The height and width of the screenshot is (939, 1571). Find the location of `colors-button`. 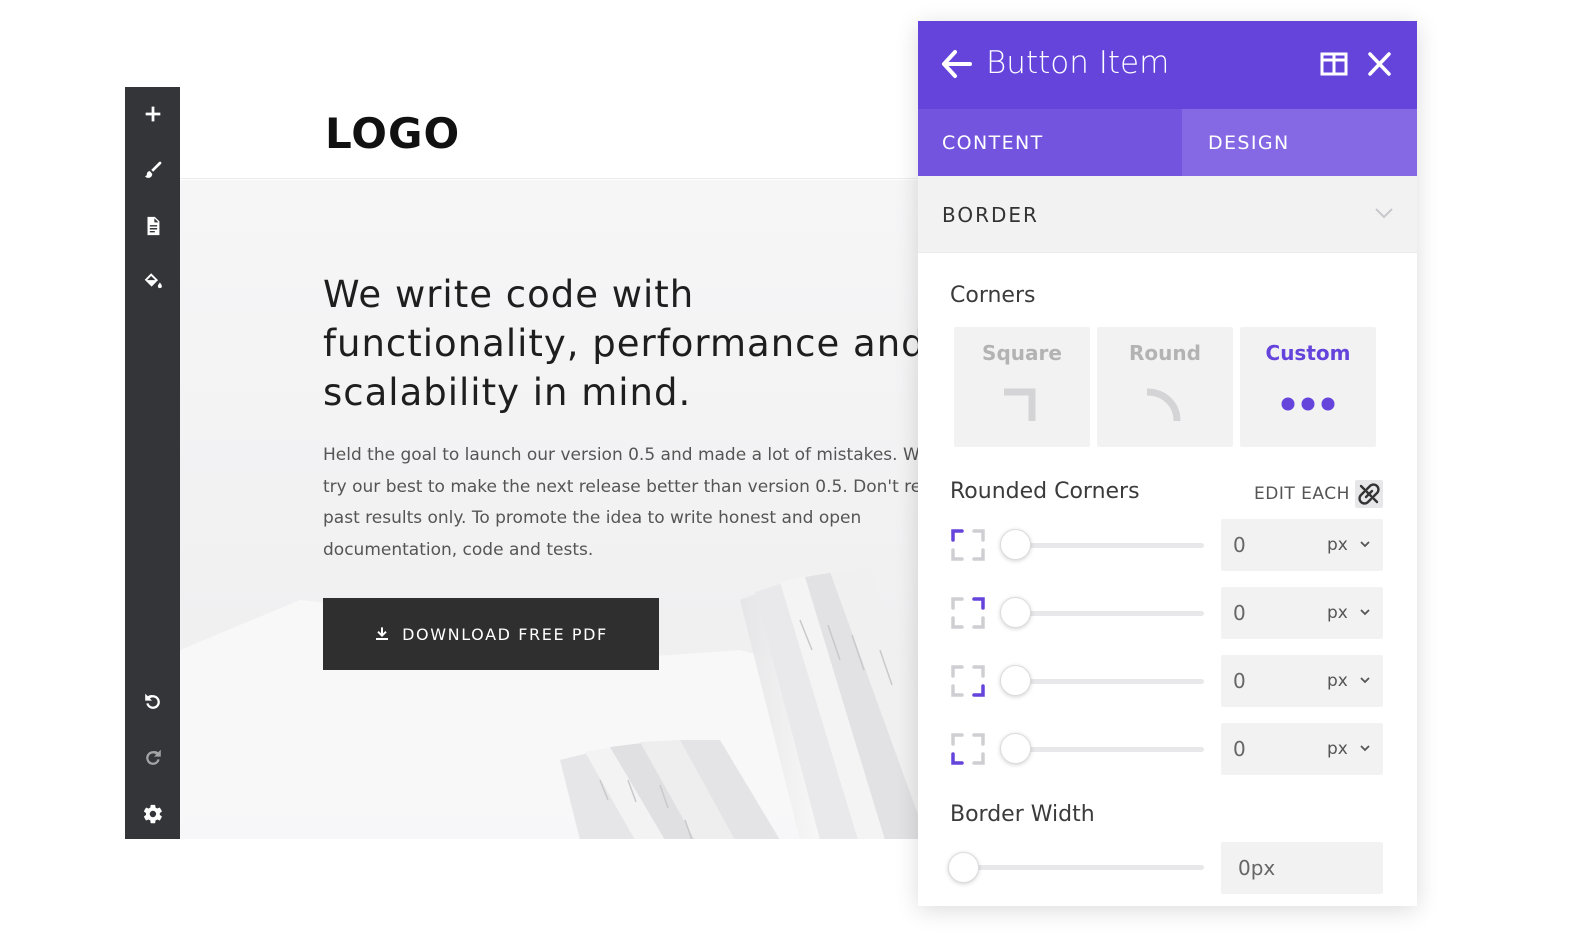

colors-button is located at coordinates (152, 282).